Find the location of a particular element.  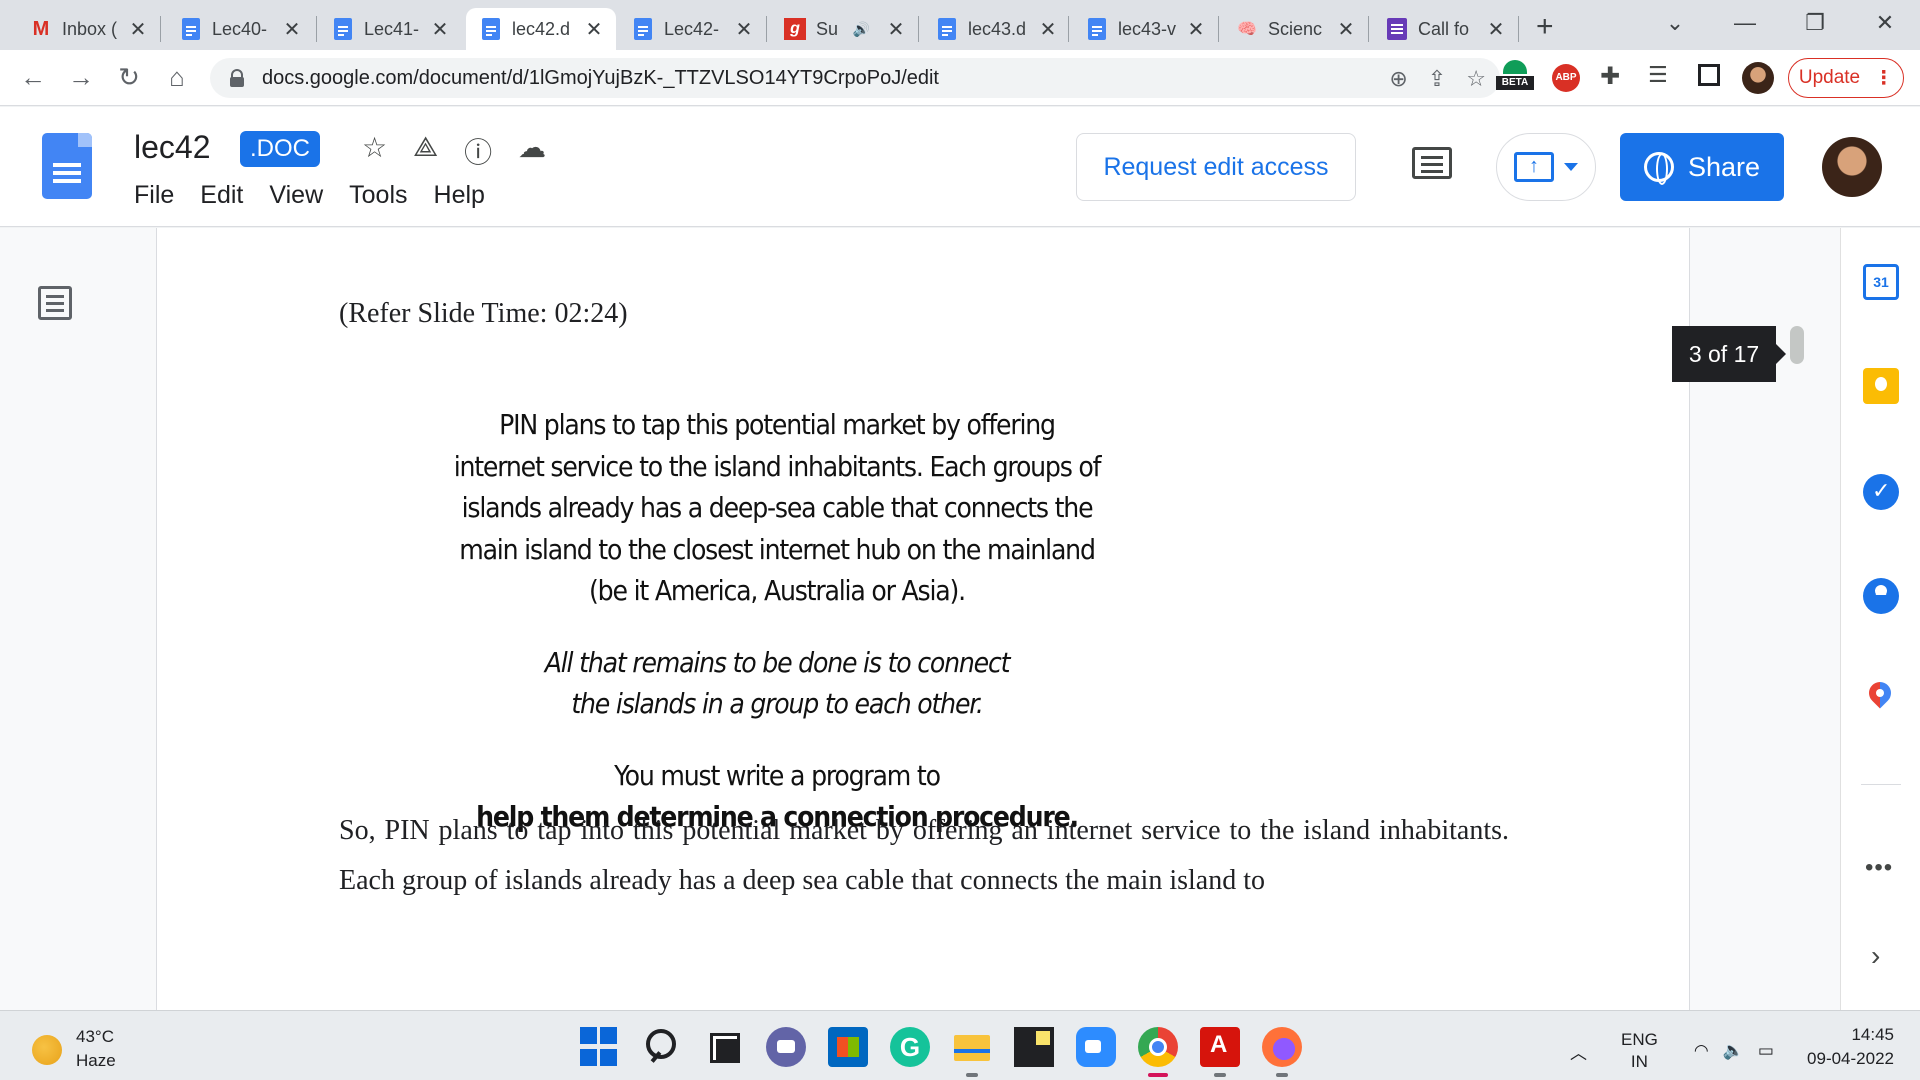

update-button: Update ⋮ is located at coordinates (1846, 78).